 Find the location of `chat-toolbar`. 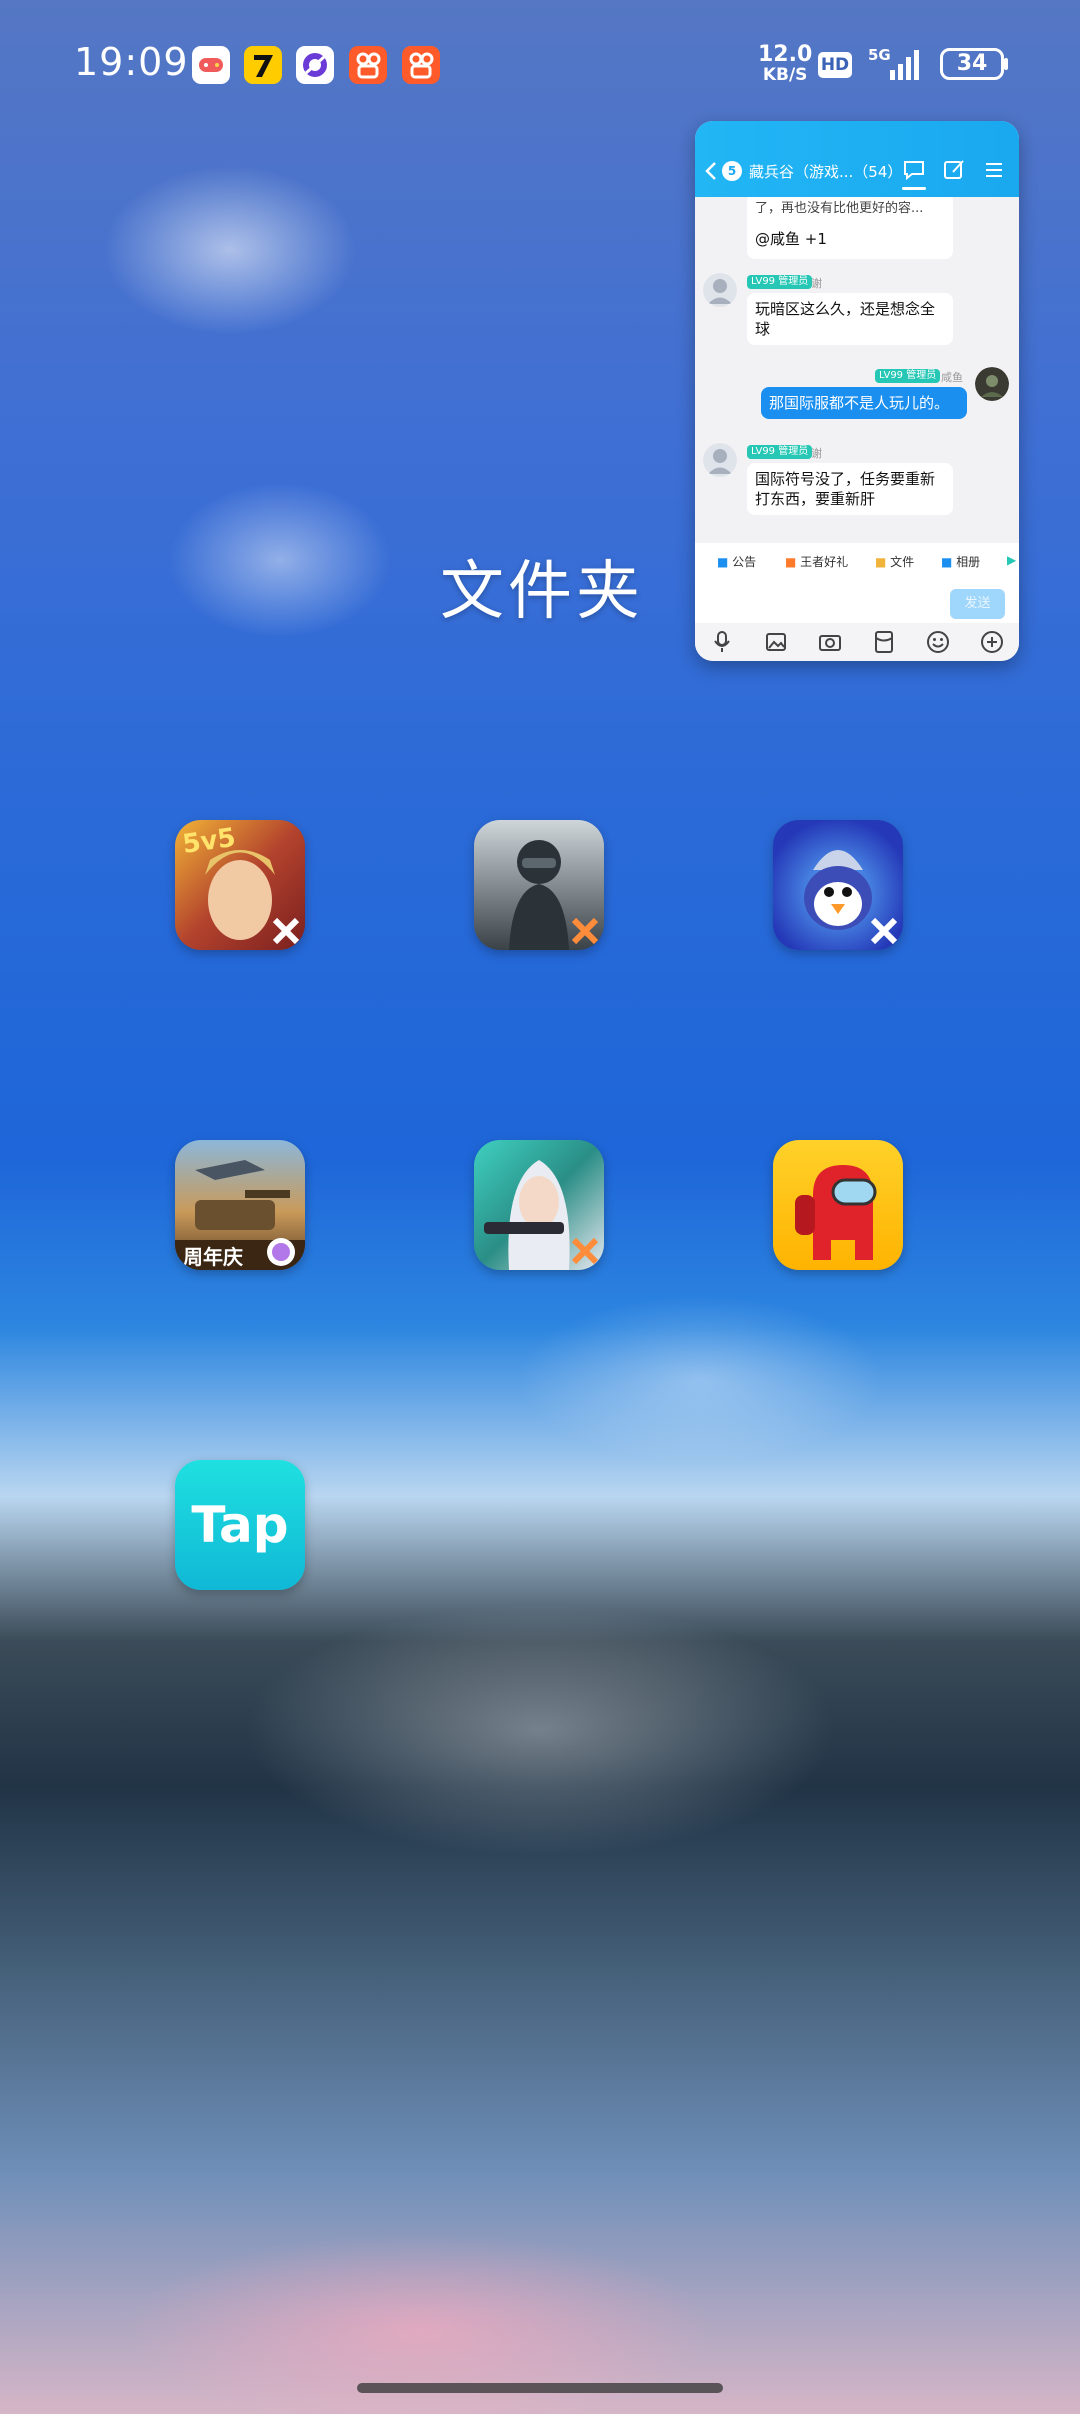

chat-toolbar is located at coordinates (857, 642).